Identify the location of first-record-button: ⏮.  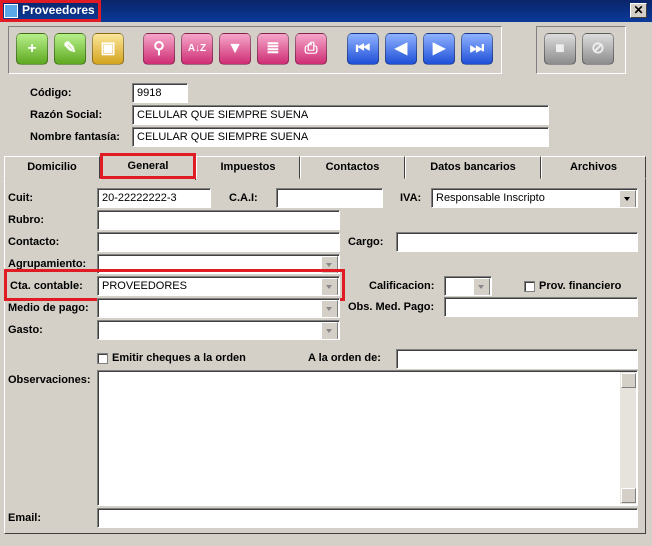
(363, 49).